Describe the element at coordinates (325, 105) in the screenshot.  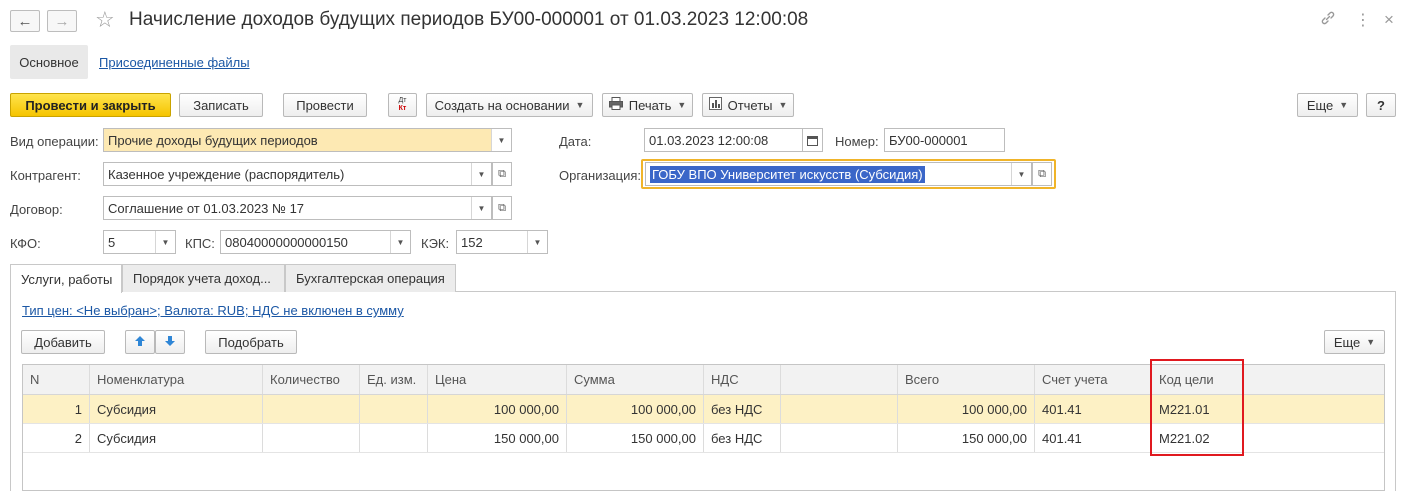
I see `post-button: Провести` at that location.